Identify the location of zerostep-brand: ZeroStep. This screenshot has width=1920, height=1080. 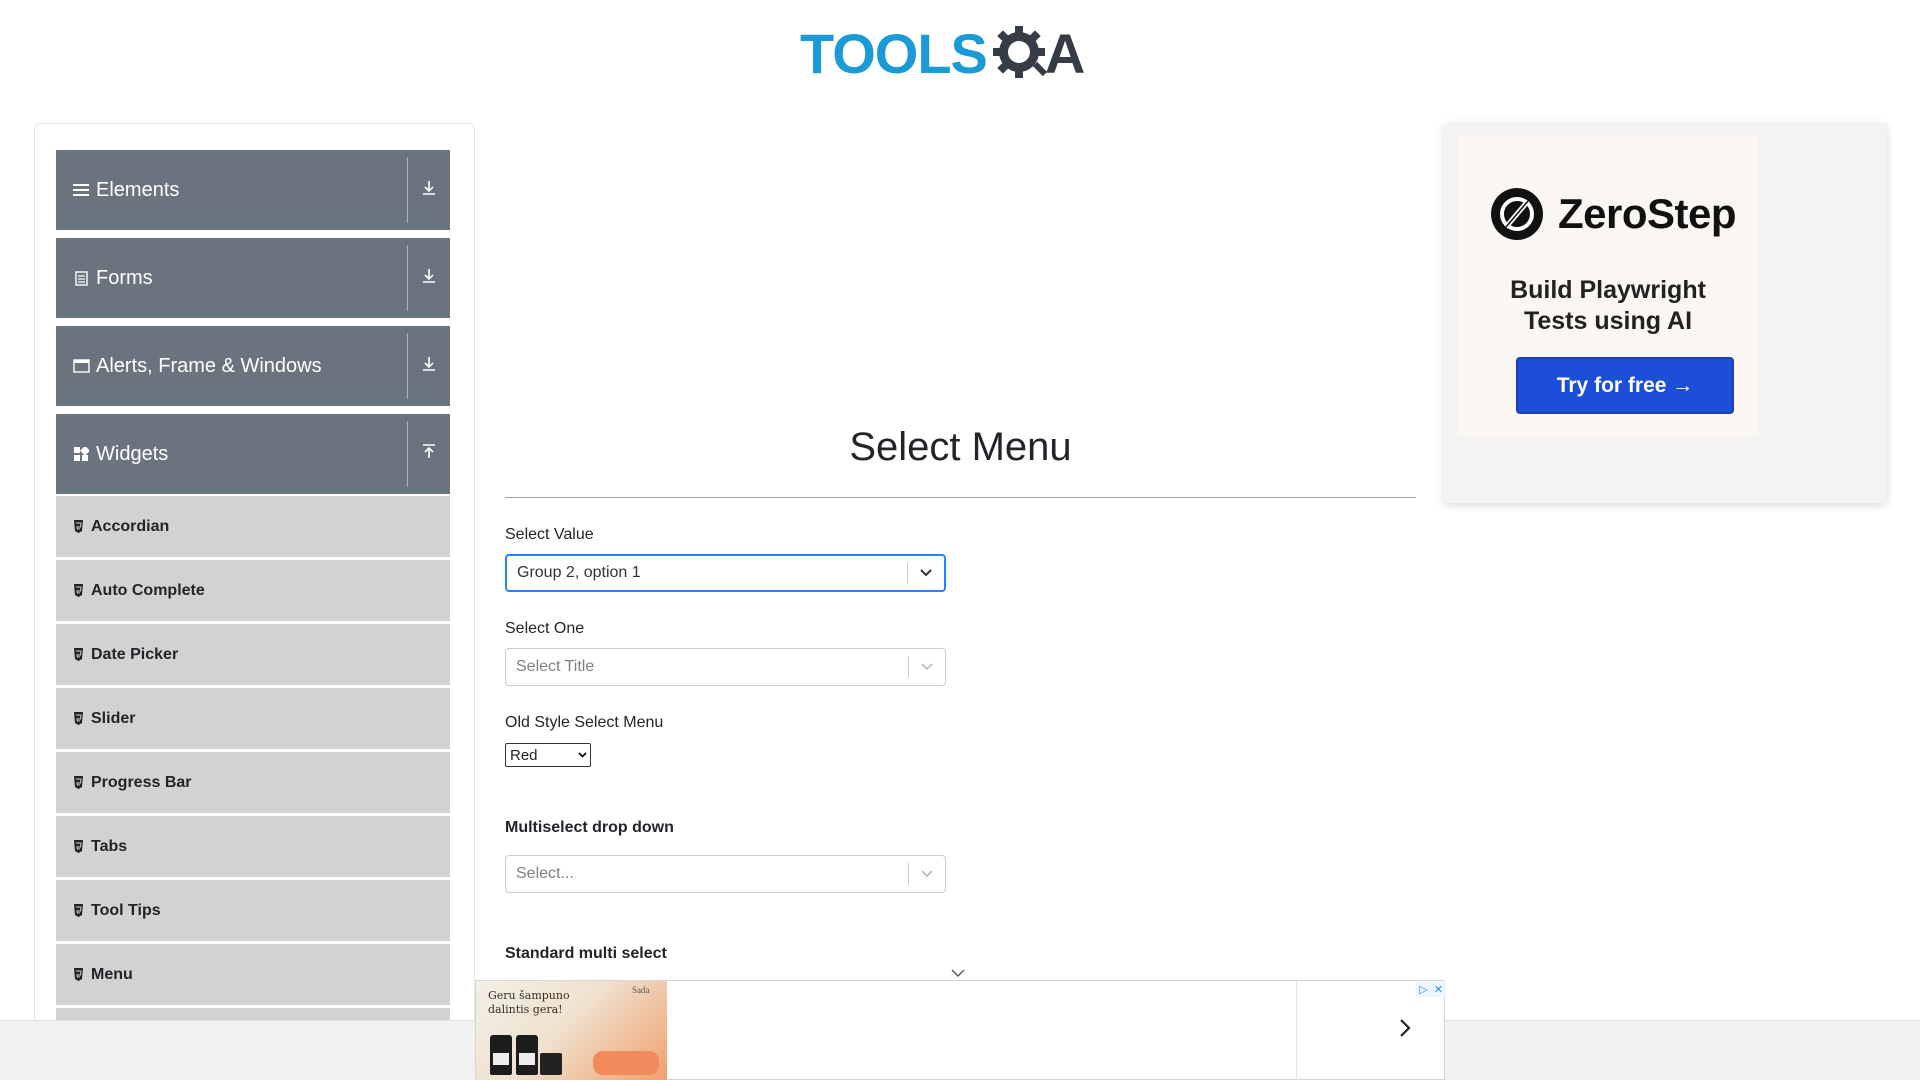
(1613, 214).